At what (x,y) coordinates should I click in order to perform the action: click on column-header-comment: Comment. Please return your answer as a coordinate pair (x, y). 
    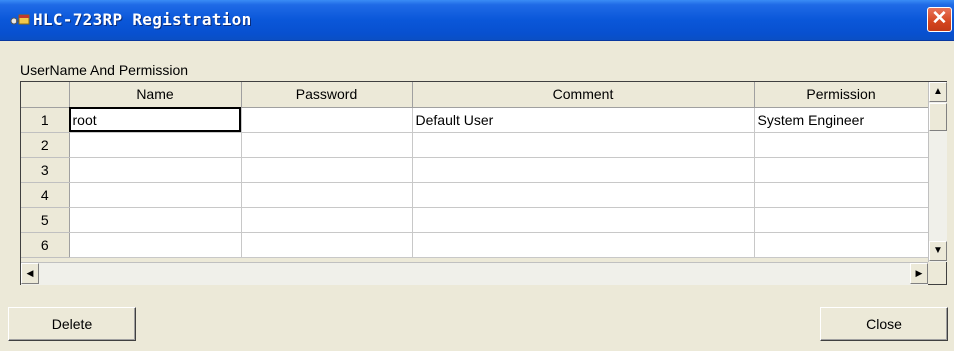
    Looking at the image, I should click on (583, 95).